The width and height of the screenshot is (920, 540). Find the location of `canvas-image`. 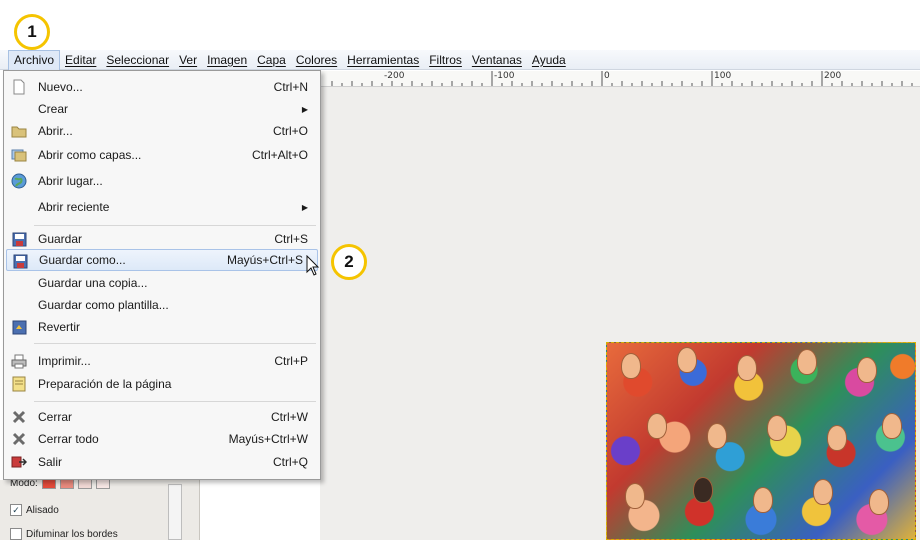

canvas-image is located at coordinates (761, 441).